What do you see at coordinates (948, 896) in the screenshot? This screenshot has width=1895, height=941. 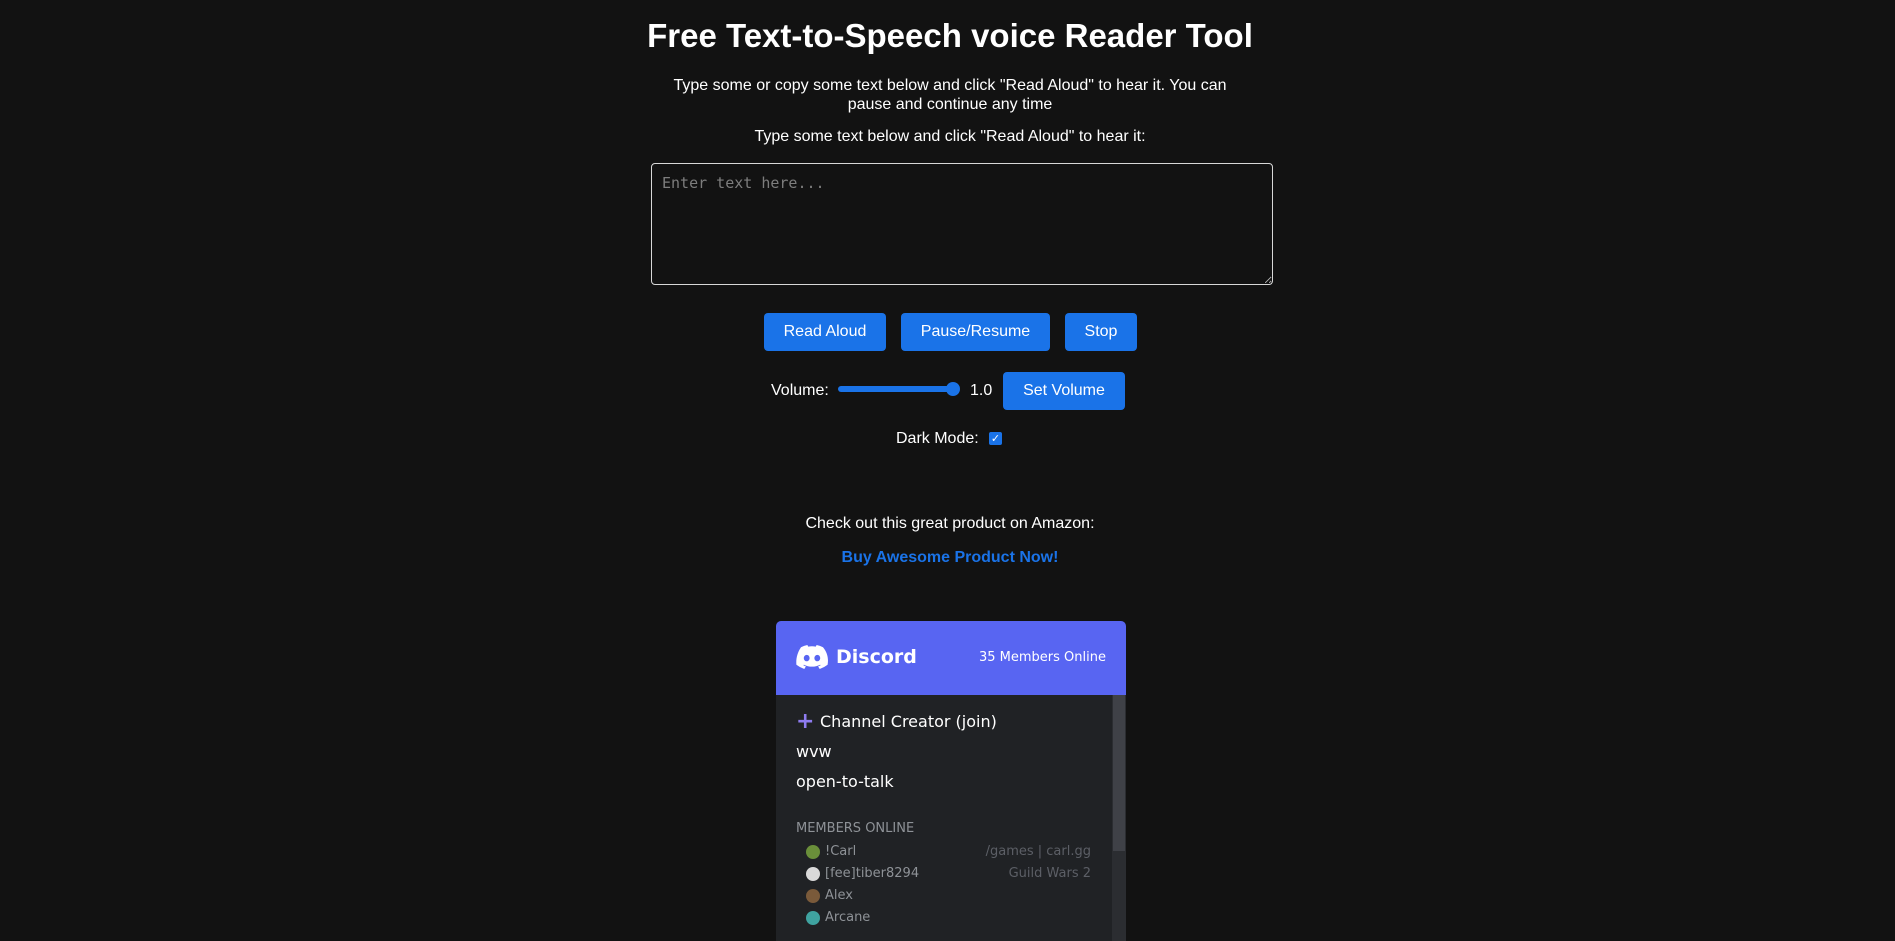 I see `member-row: Alex` at bounding box center [948, 896].